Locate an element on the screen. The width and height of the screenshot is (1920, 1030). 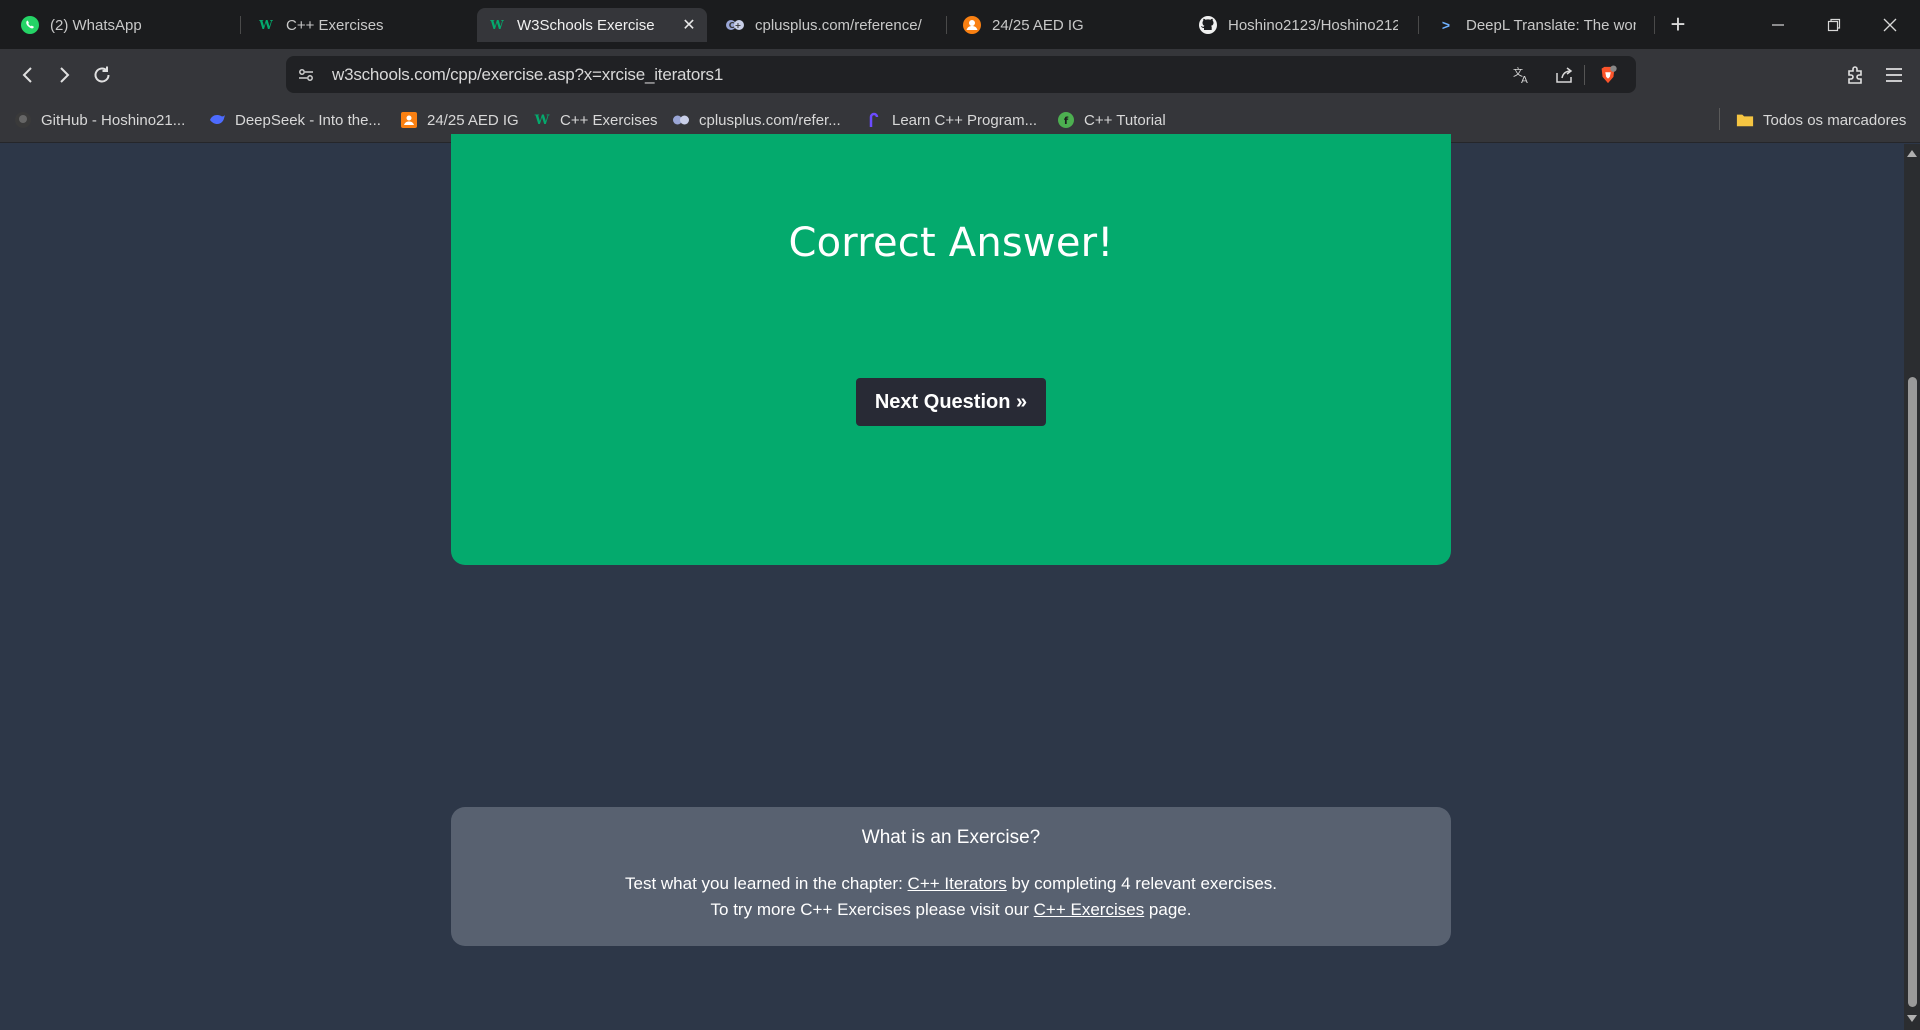
puzzle-icon is located at coordinates (1855, 75).